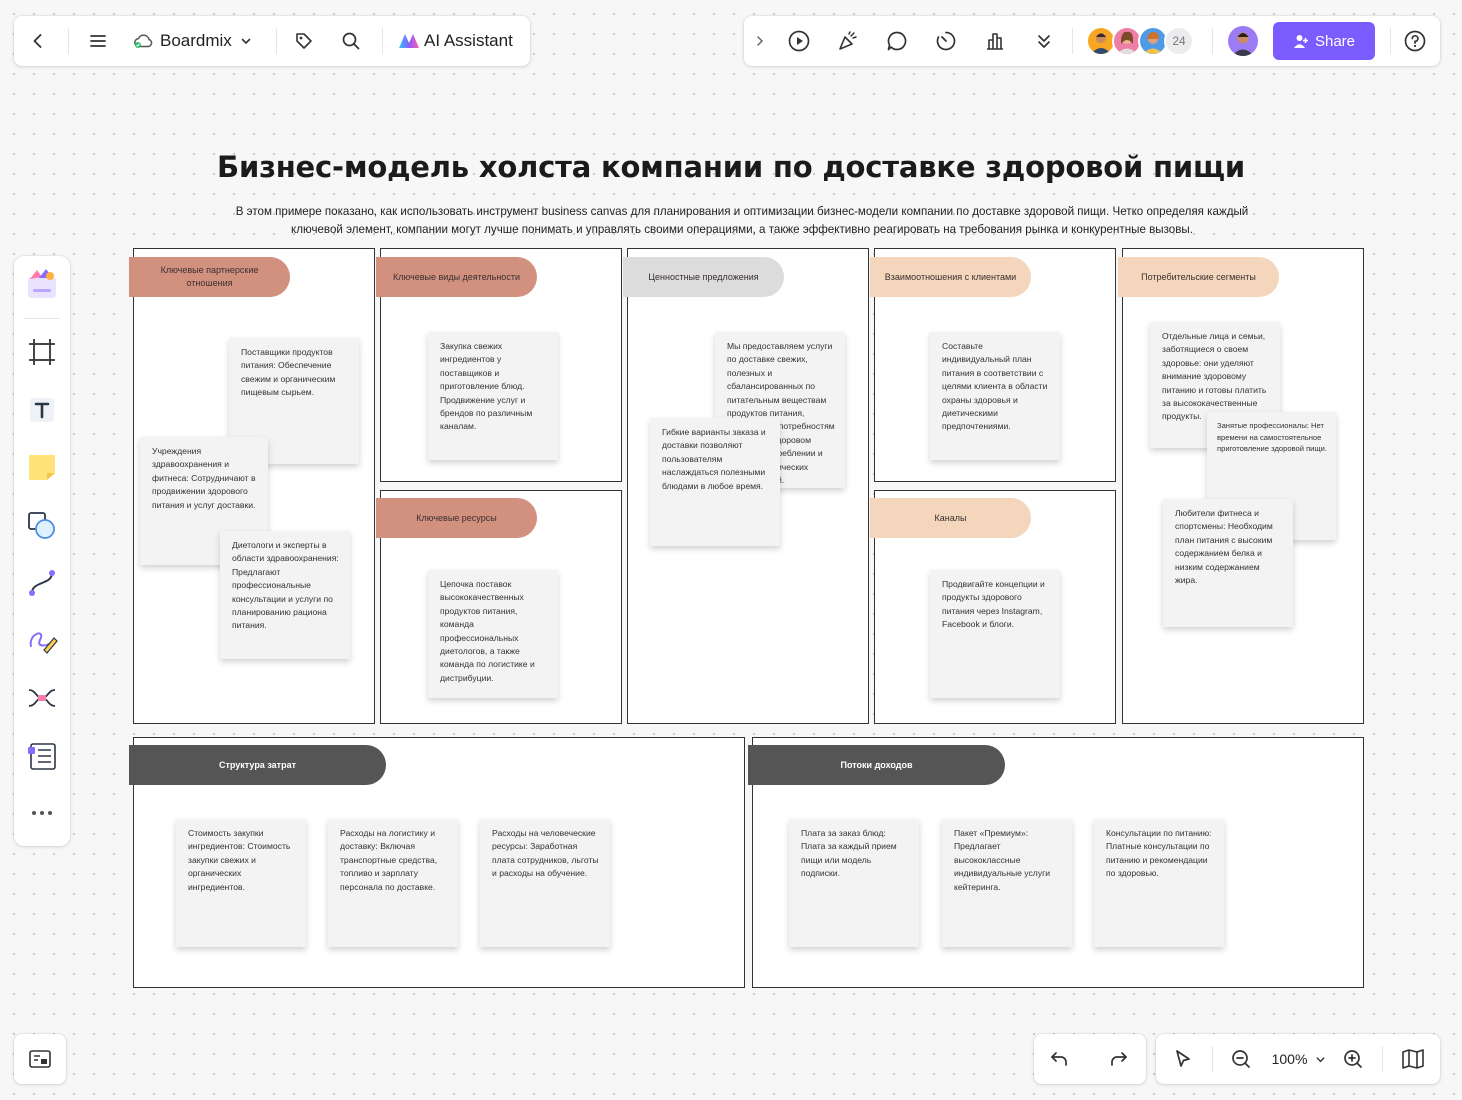  I want to click on label-key-activities: Ключевые виды деятельности, so click(456, 277).